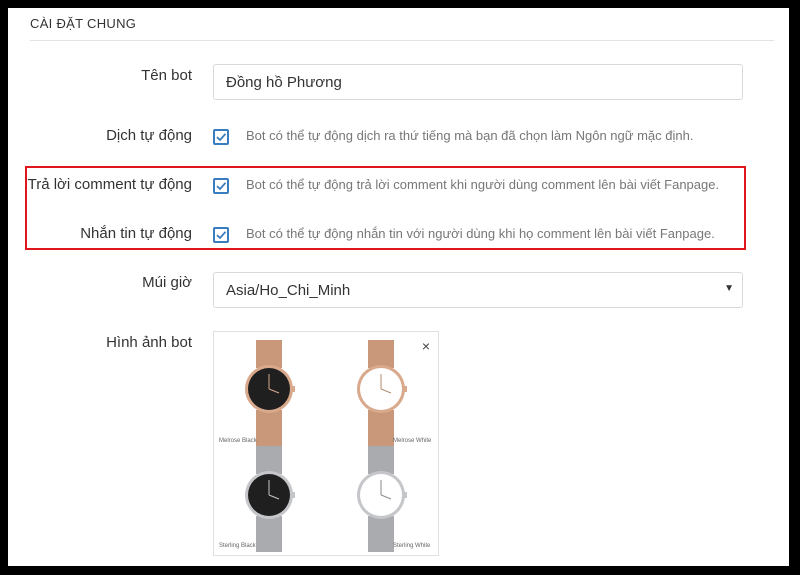 The width and height of the screenshot is (800, 575). What do you see at coordinates (167, 282) in the screenshot?
I see `timezone-label: Múi giờ` at bounding box center [167, 282].